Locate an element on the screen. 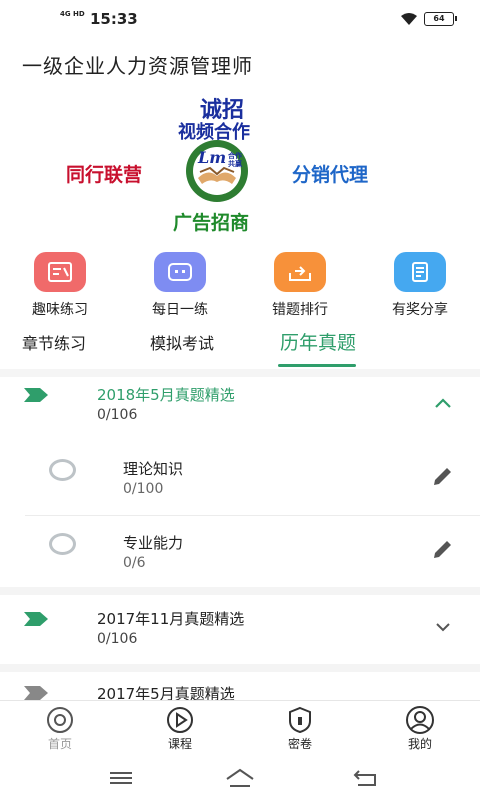 The image size is (480, 800). shortcut-label: 每日一练 is located at coordinates (180, 310).